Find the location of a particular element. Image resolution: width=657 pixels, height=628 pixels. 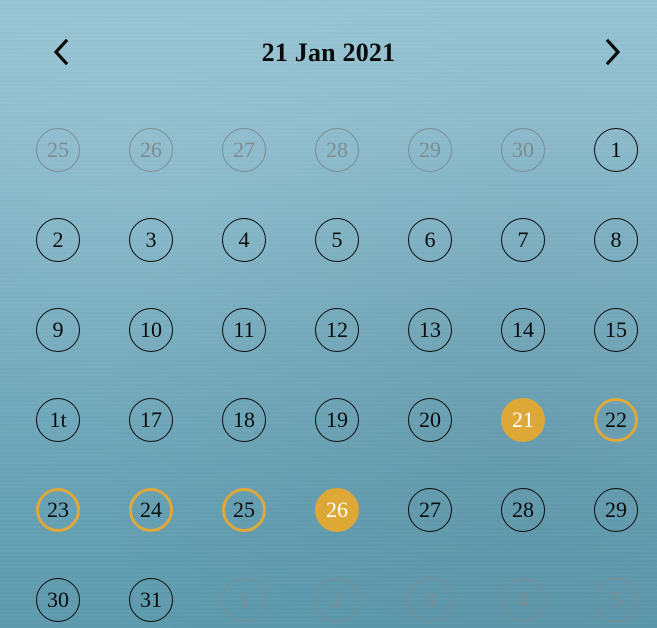

calendar-day: 10 is located at coordinates (151, 330).